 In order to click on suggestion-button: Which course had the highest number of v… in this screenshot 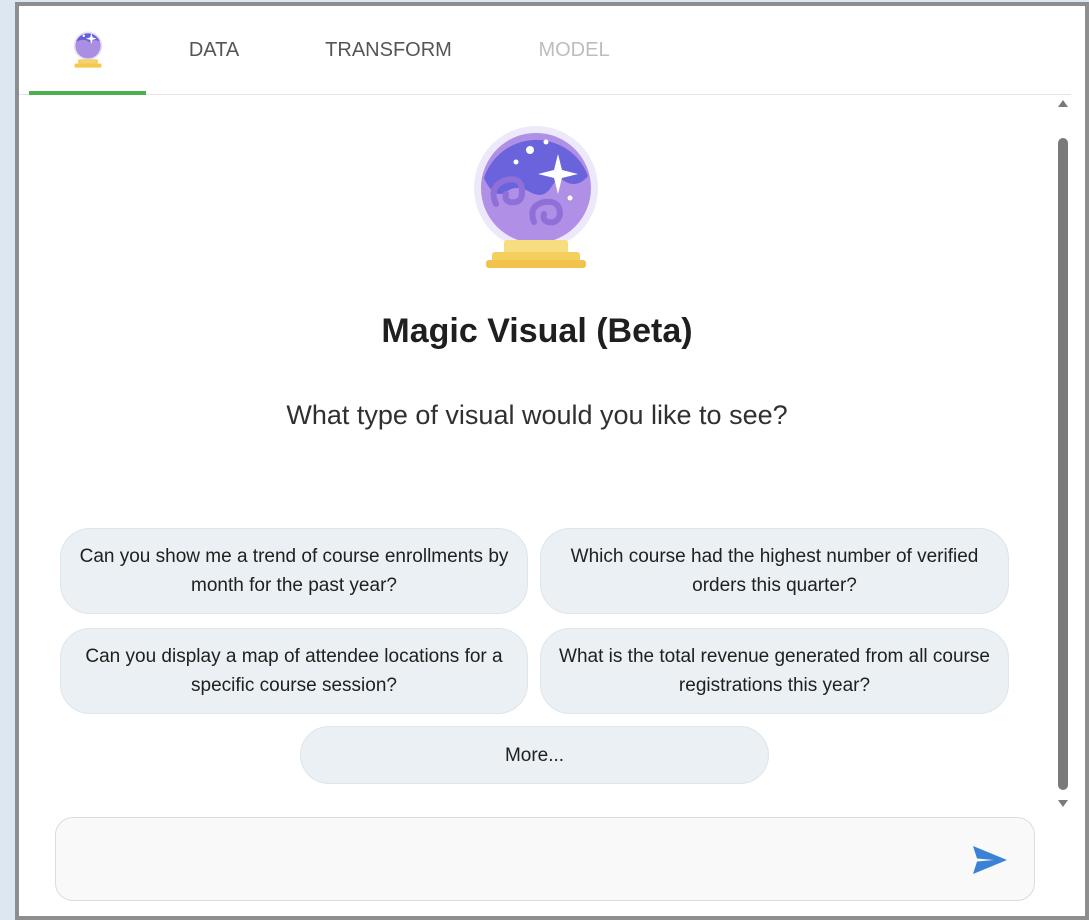, I will do `click(774, 571)`.